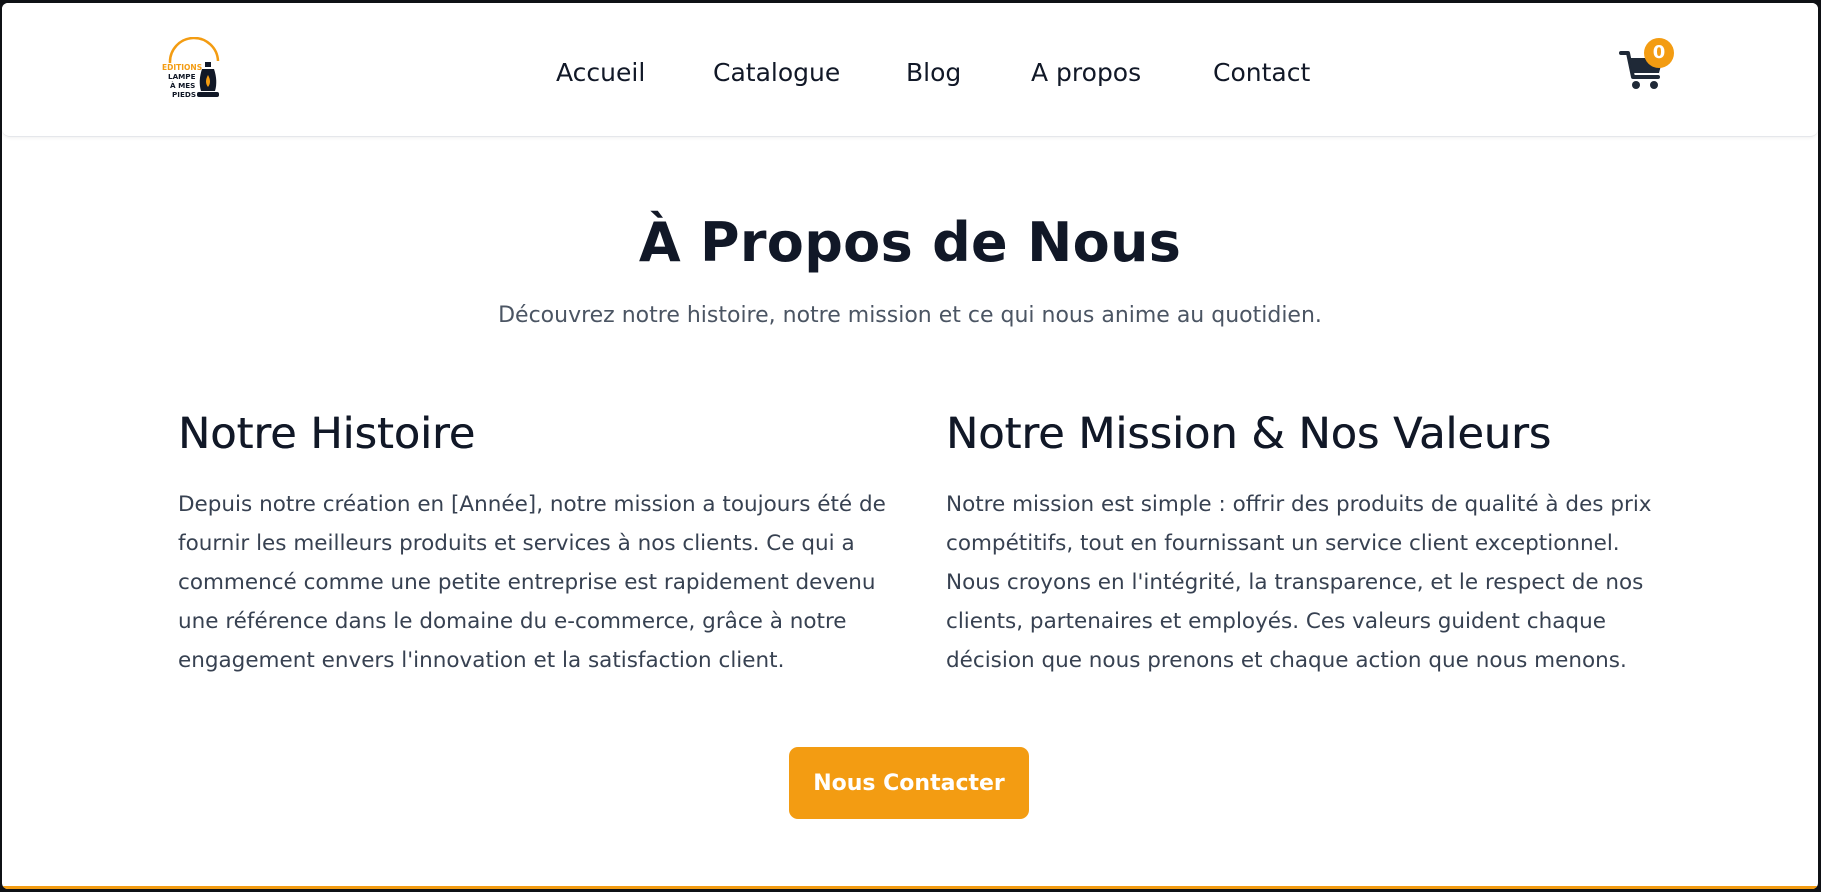 The width and height of the screenshot is (1821, 892). What do you see at coordinates (910, 887) in the screenshot?
I see `footer-divider` at bounding box center [910, 887].